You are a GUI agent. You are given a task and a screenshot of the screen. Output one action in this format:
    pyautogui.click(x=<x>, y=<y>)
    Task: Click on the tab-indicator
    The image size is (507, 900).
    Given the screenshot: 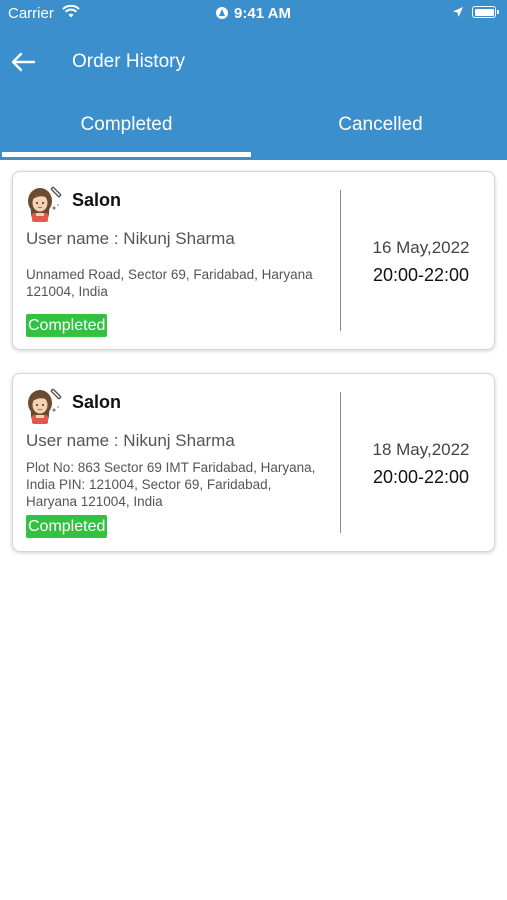 What is the action you would take?
    pyautogui.click(x=126, y=154)
    